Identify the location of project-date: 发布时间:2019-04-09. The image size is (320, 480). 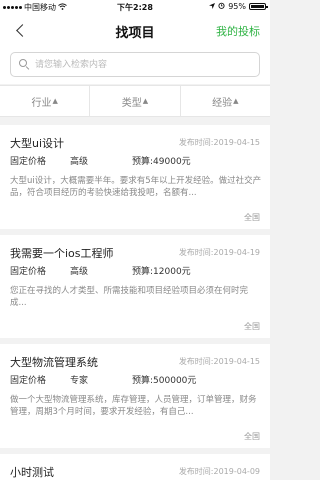
(219, 471).